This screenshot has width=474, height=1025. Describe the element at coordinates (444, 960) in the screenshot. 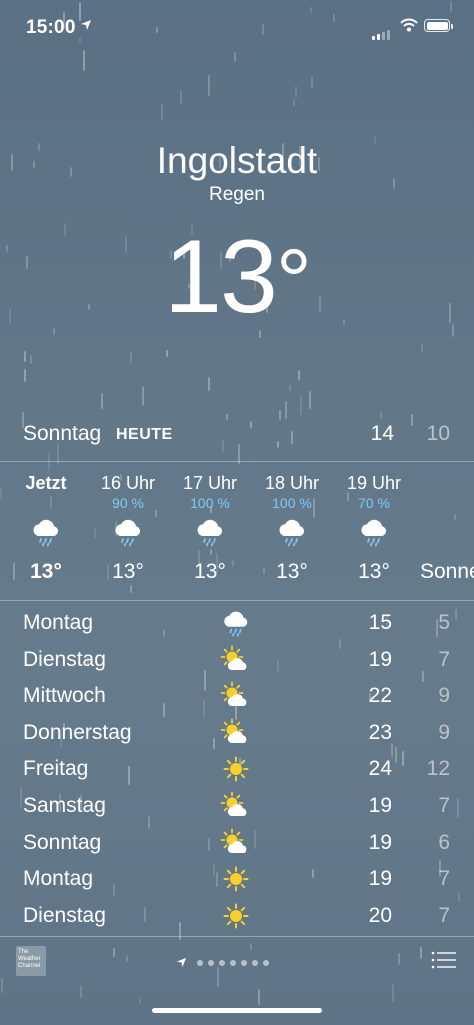

I see `city-list-icon` at that location.